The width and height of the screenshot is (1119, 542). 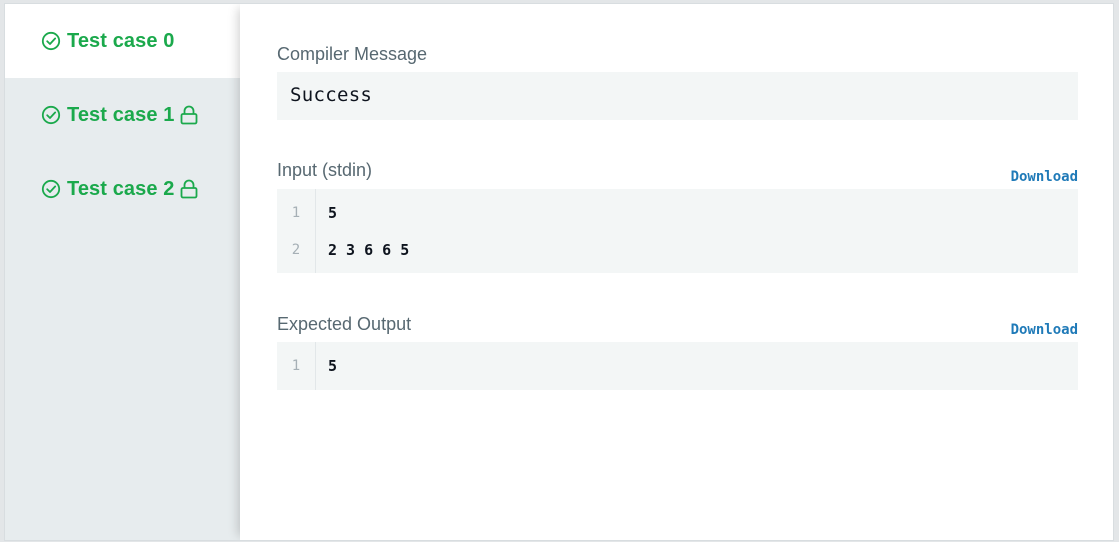 What do you see at coordinates (369, 249) in the screenshot?
I see `code-text: 2 3 6 6 5` at bounding box center [369, 249].